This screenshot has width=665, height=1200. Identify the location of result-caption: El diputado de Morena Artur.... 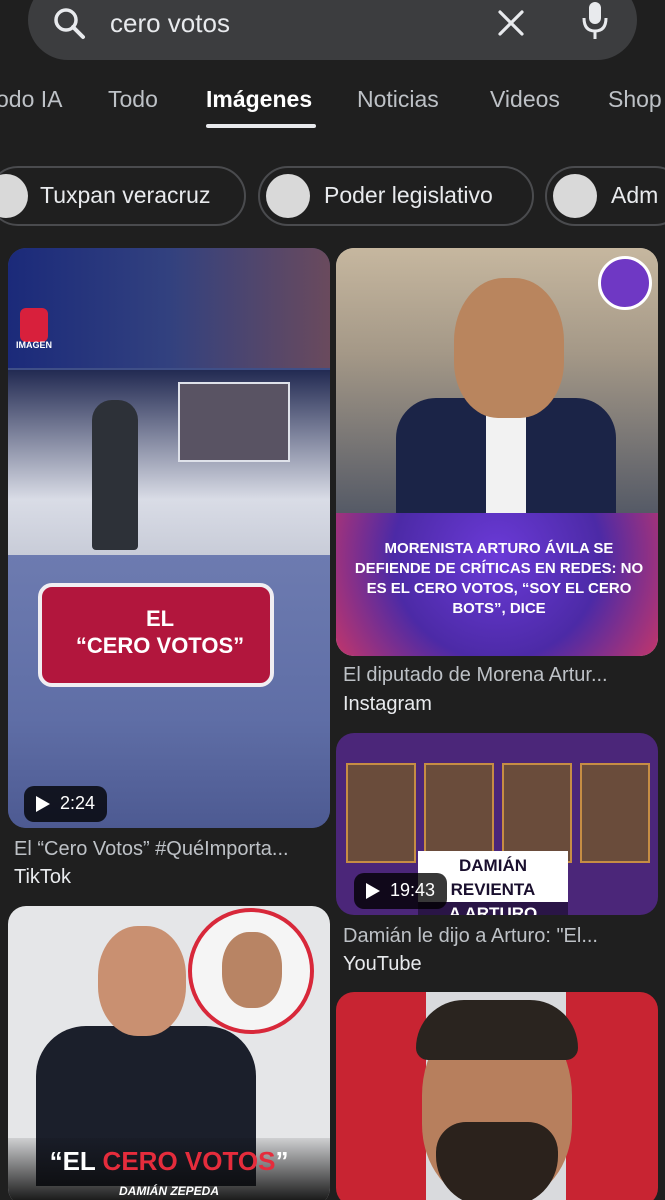
(499, 675).